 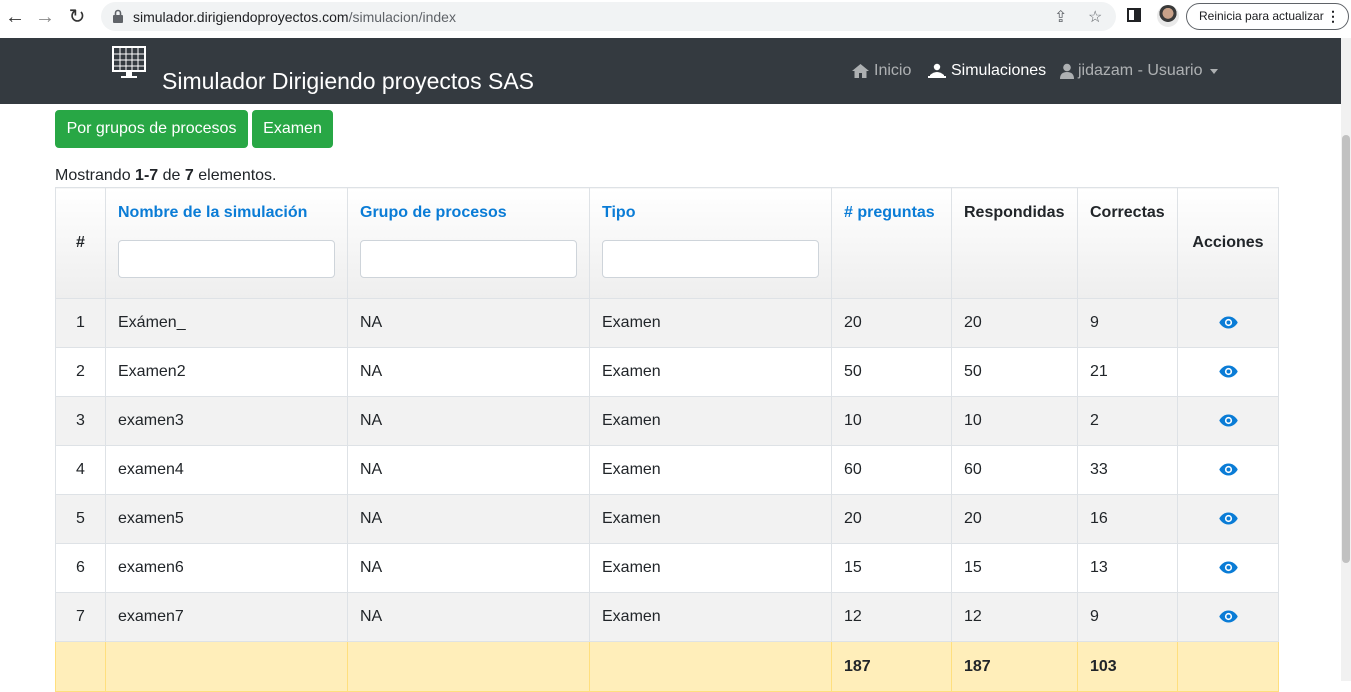 What do you see at coordinates (1228, 243) in the screenshot?
I see `col-header-actions: Acciones` at bounding box center [1228, 243].